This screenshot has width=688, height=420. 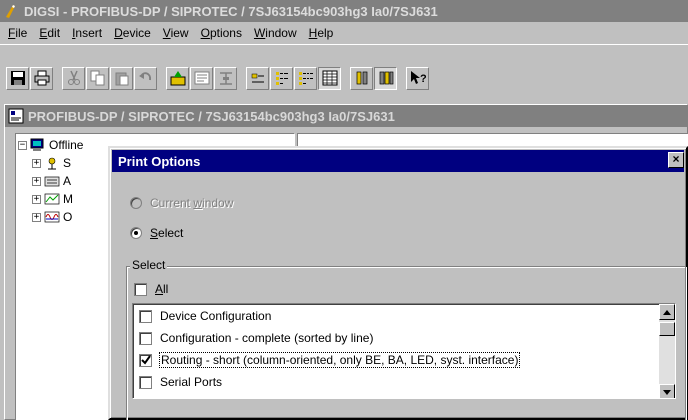 I want to click on menu-file: File, so click(x=17, y=33).